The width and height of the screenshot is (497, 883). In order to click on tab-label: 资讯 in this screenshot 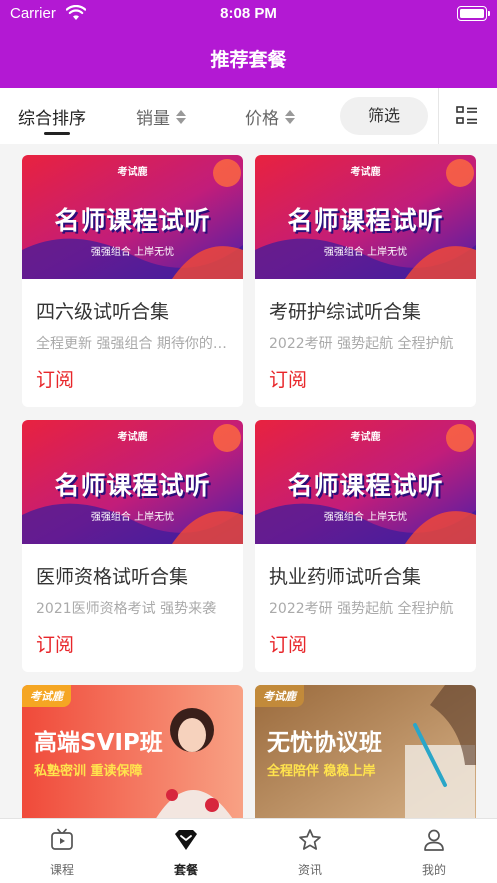, I will do `click(309, 870)`.